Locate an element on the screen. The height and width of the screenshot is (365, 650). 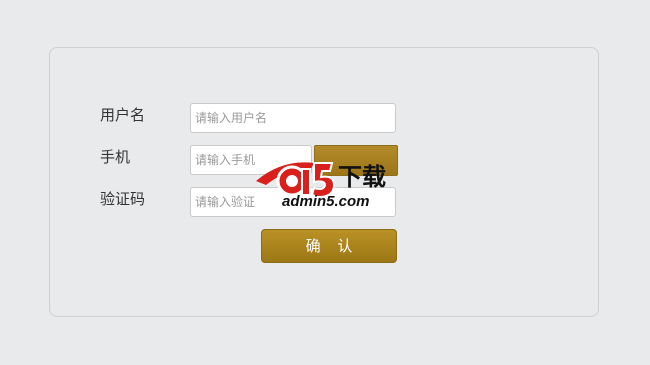
svg-text: 下载 is located at coordinates (362, 177).